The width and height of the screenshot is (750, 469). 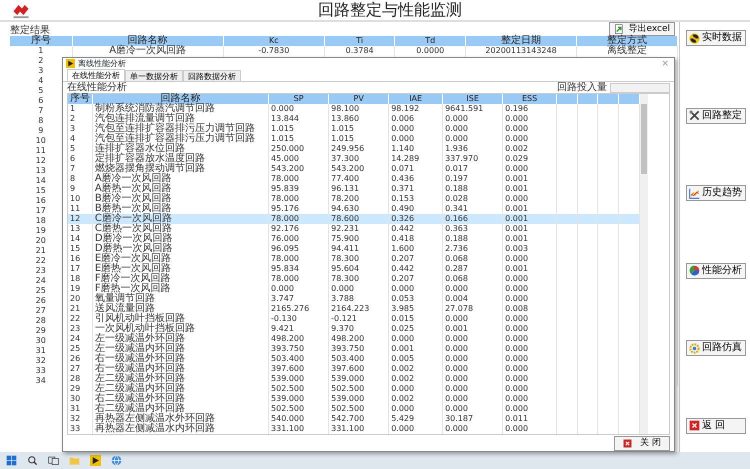 I want to click on table-row: 32 再热器左侧减温水外环回路 540.000 542.700 5.429 30.187 0.011, so click(x=354, y=419).